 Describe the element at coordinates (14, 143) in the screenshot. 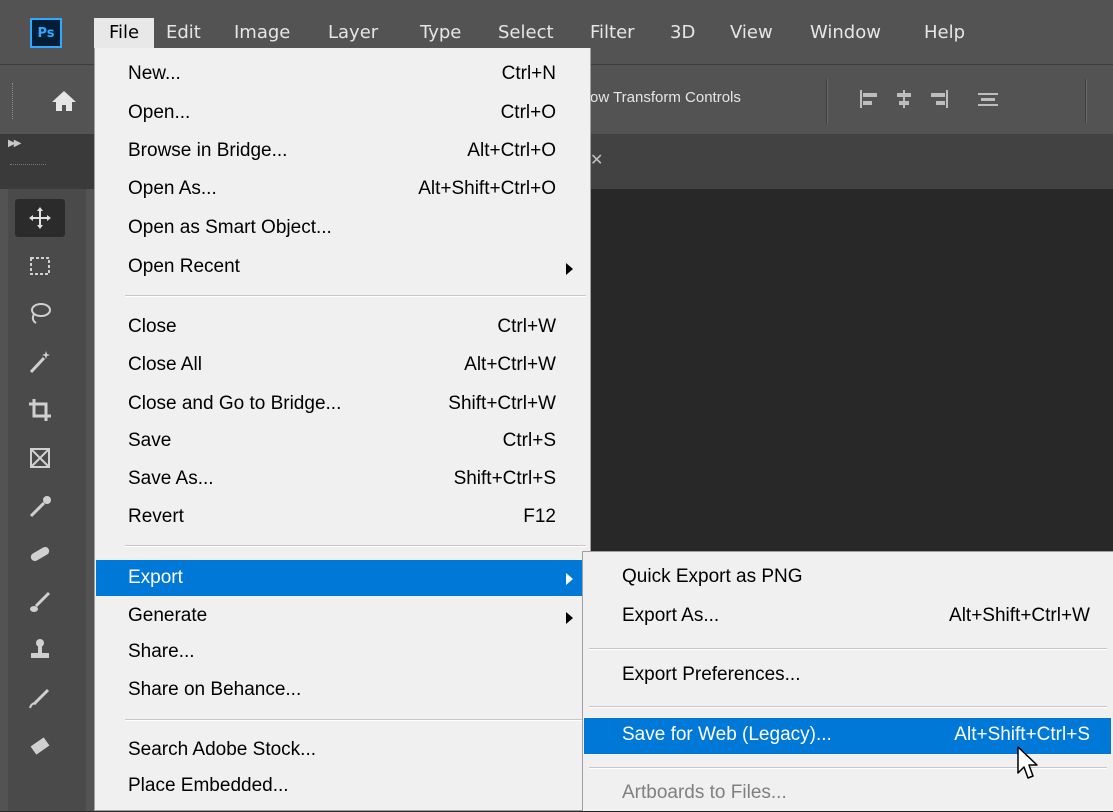

I see `collapse-panel-icon: ▶▶` at that location.